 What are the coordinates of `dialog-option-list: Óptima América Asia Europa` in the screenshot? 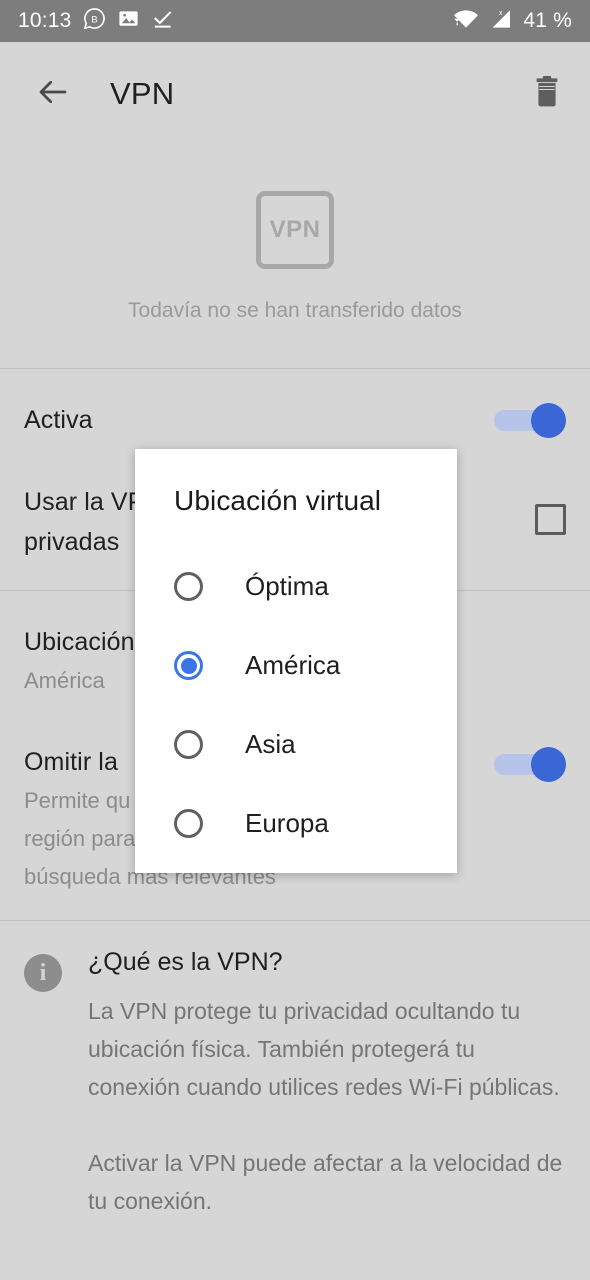 It's located at (296, 705).